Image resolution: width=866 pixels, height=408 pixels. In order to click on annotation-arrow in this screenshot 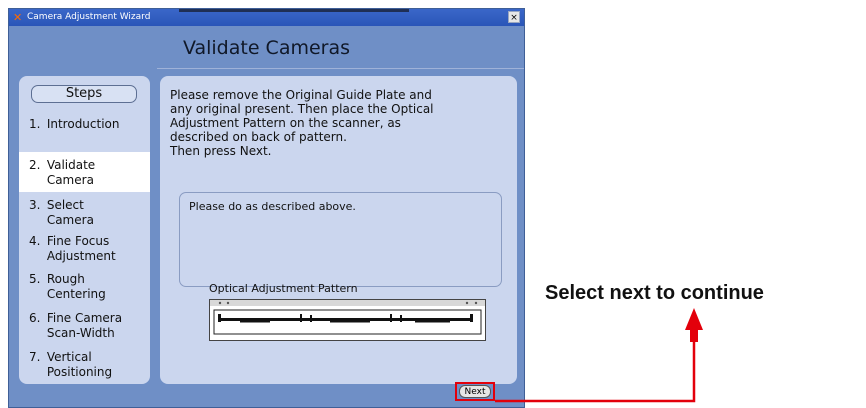, I will do `click(599, 355)`.